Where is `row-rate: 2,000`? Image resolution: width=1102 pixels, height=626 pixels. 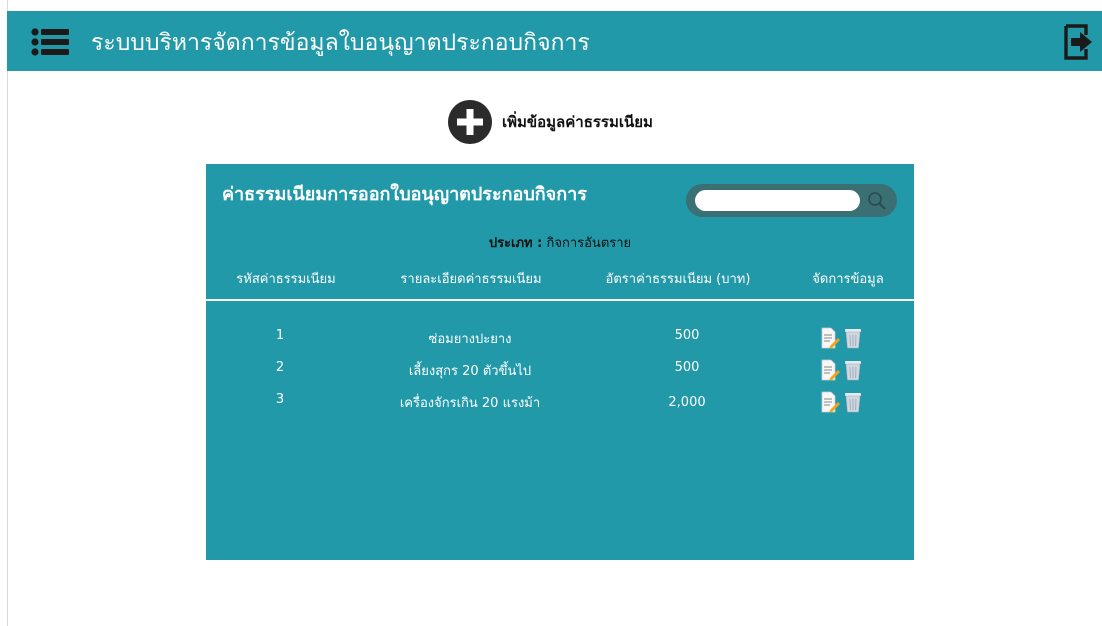 row-rate: 2,000 is located at coordinates (687, 402).